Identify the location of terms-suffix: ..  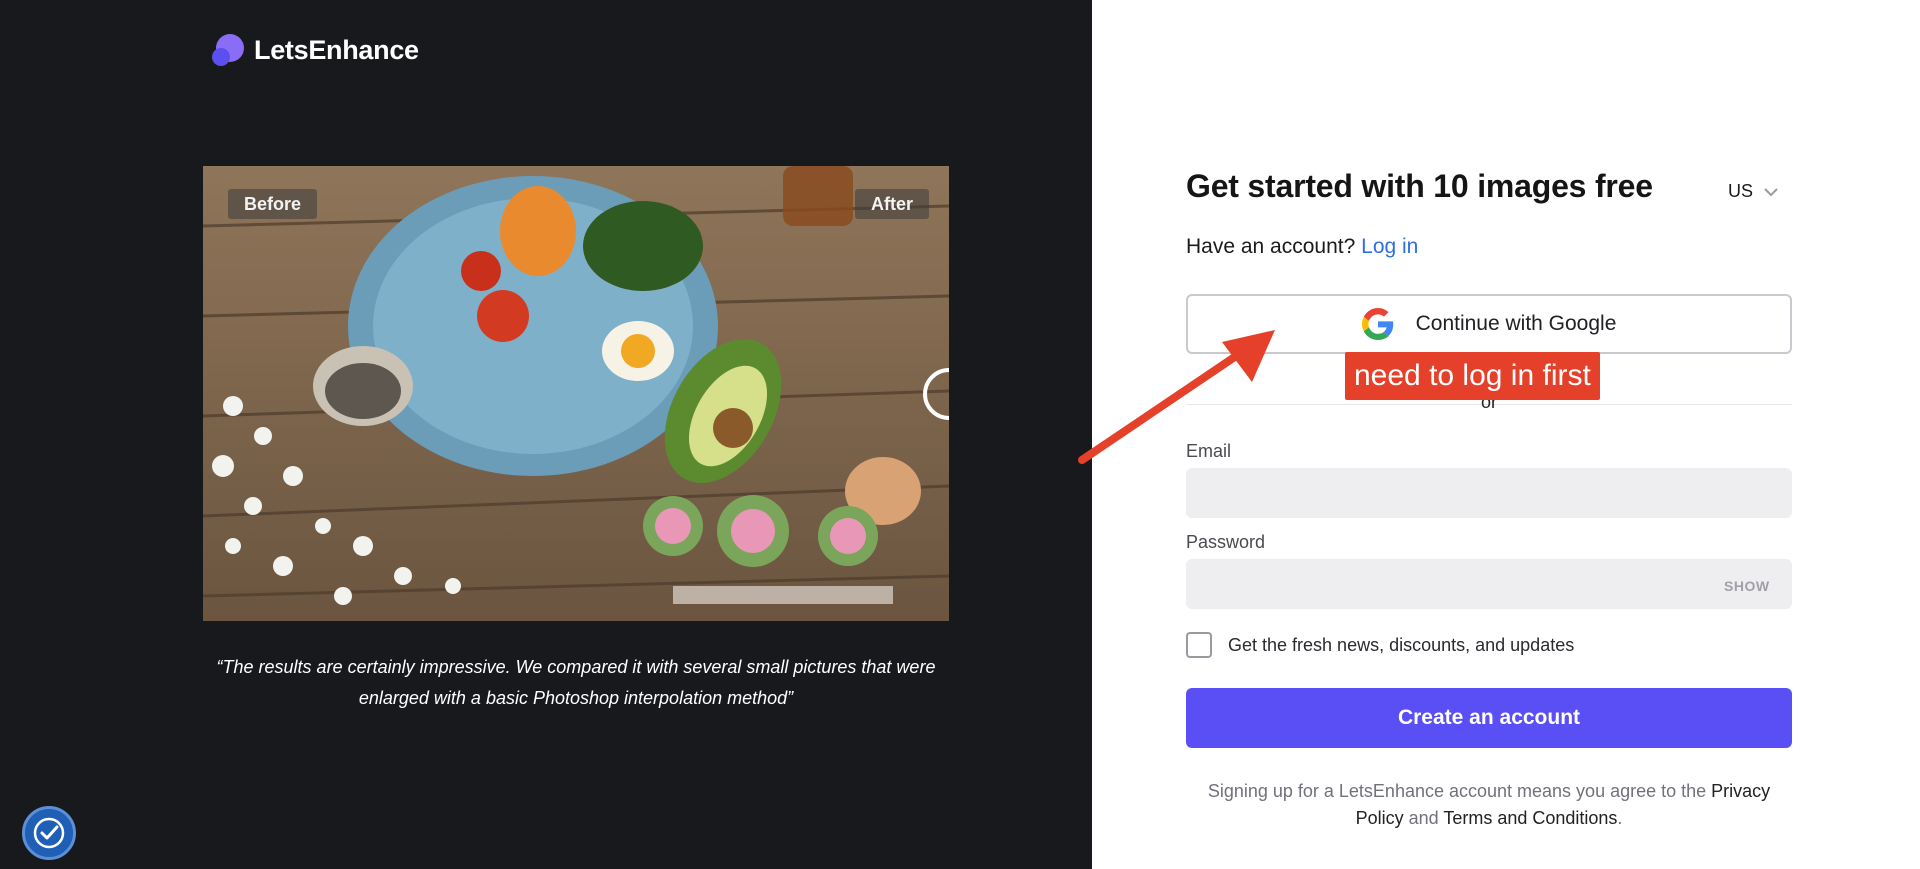
(1620, 818).